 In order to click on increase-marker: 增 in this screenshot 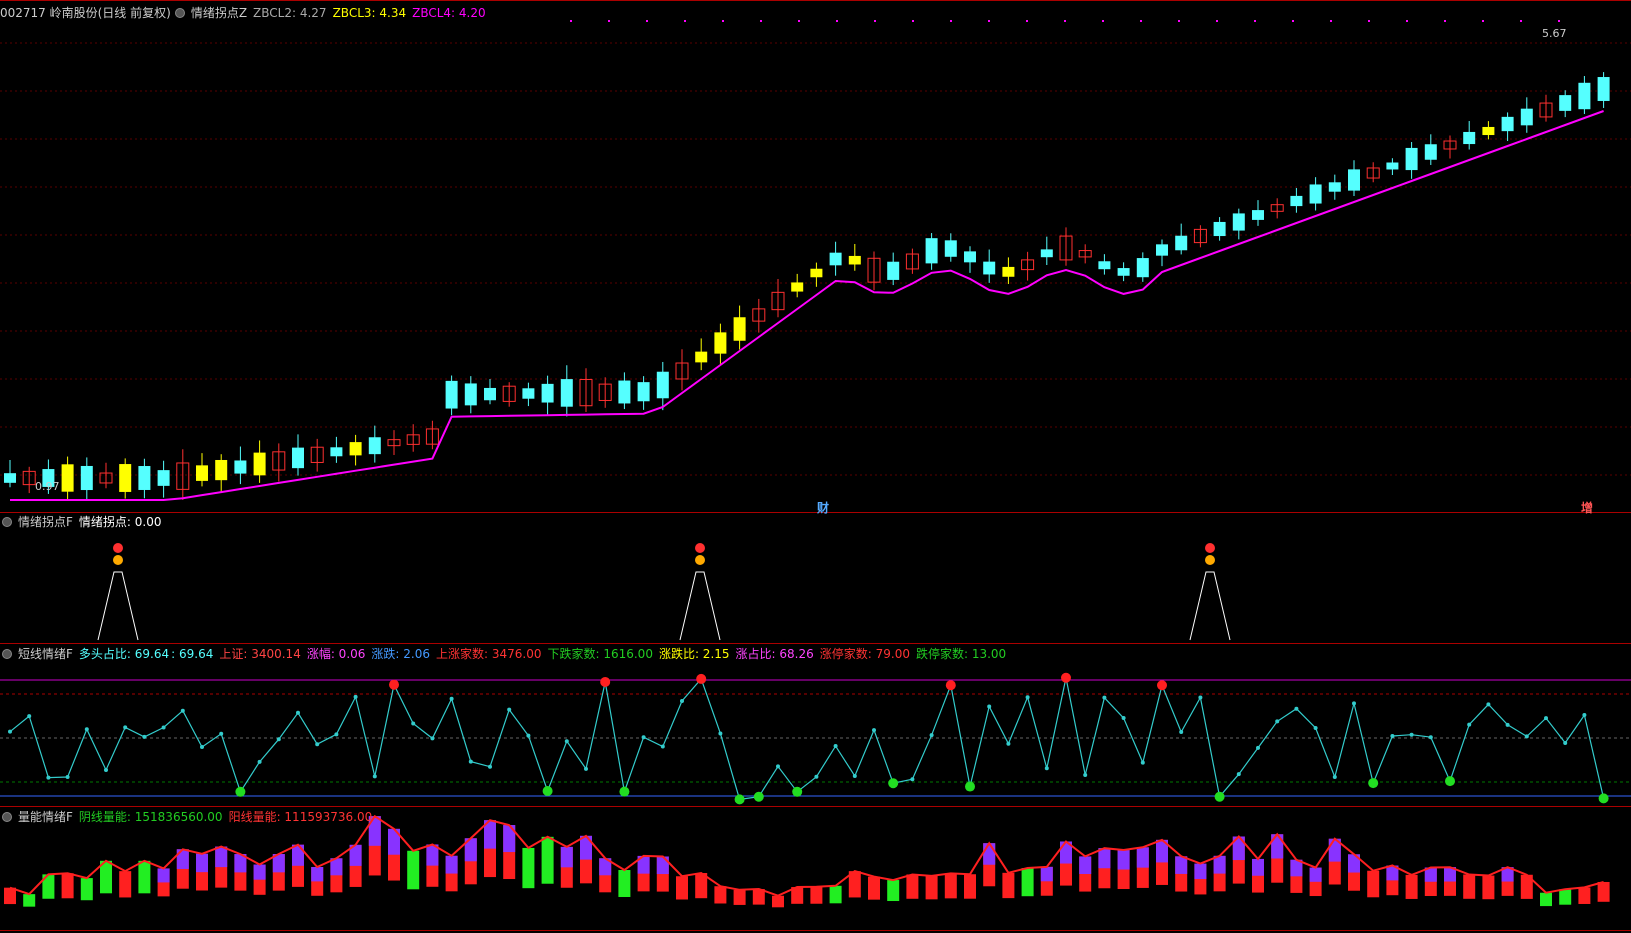, I will do `click(1587, 507)`.